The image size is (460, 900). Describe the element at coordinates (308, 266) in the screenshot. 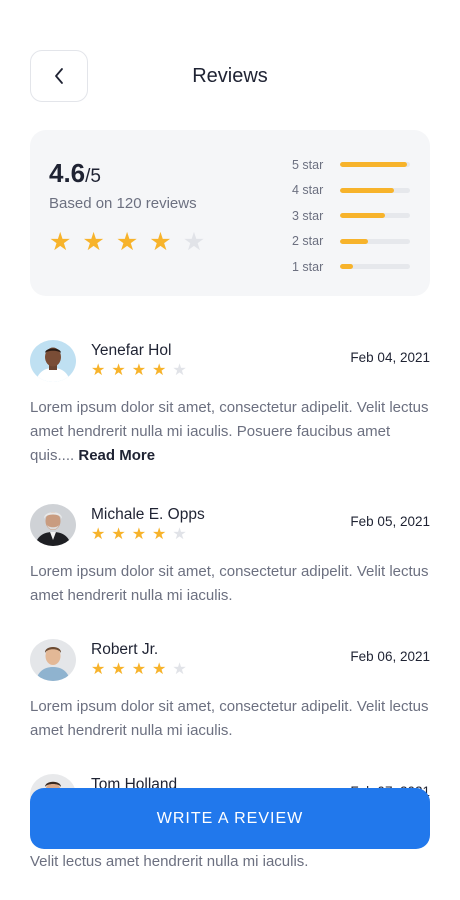

I see `breakdown-label: 1 star` at that location.